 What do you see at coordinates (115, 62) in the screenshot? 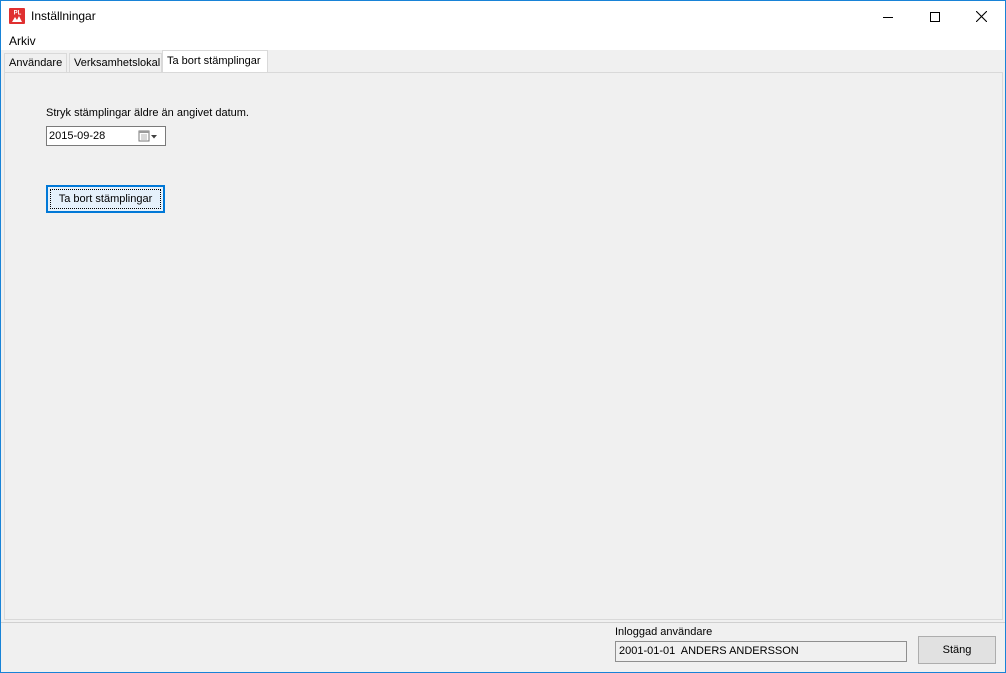
I see `tab-verksamhetslokal: Verksamhetslokal` at bounding box center [115, 62].